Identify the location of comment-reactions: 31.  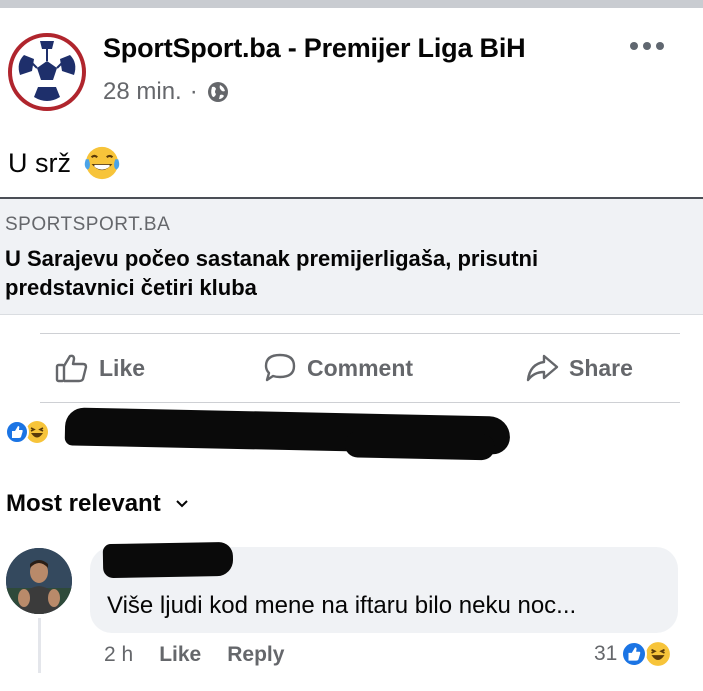
(632, 654).